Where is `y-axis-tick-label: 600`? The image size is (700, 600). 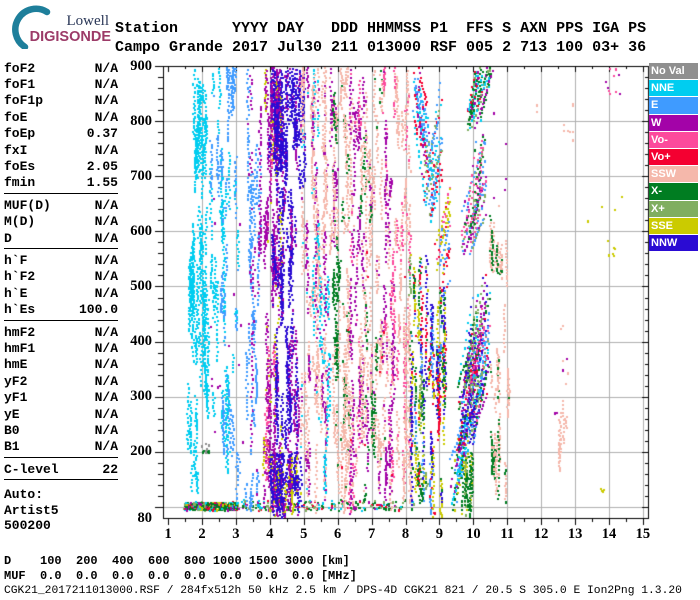
y-axis-tick-label: 600 is located at coordinates (141, 230).